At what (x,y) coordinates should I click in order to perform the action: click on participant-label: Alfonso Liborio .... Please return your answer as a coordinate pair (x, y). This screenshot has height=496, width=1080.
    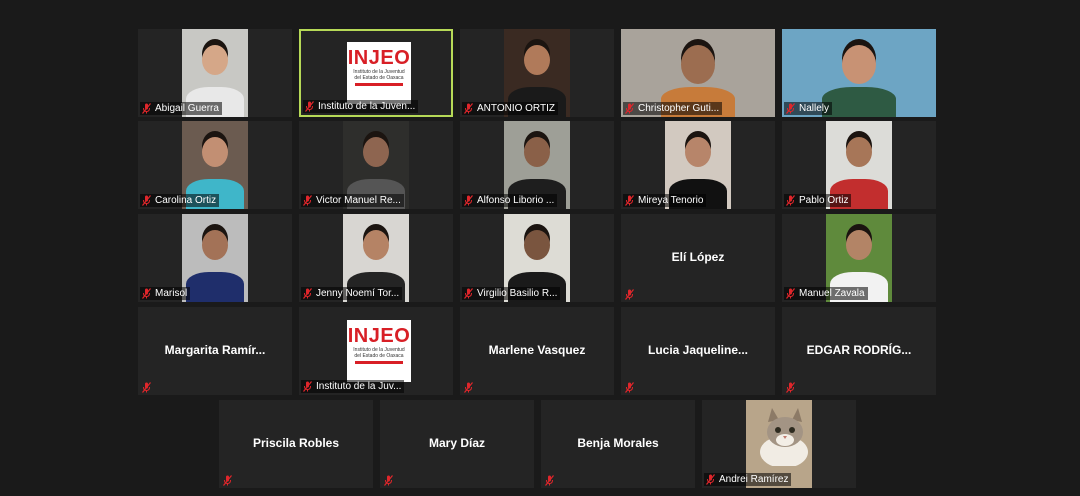
    Looking at the image, I should click on (510, 200).